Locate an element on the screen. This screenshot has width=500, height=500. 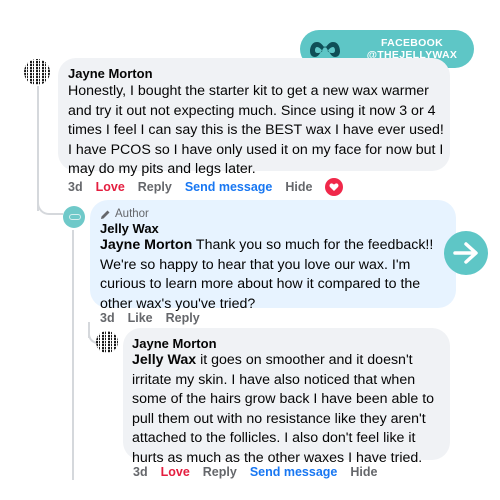
badge-line-1: FACEBOOK is located at coordinates (412, 43).